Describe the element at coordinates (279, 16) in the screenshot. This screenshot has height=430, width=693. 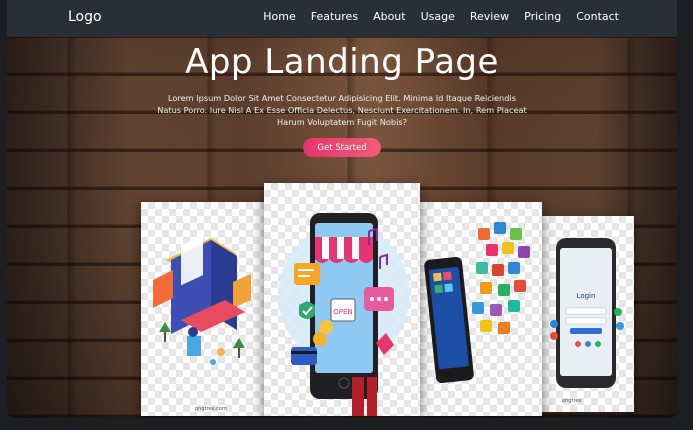
I see `nav-home: Home` at that location.